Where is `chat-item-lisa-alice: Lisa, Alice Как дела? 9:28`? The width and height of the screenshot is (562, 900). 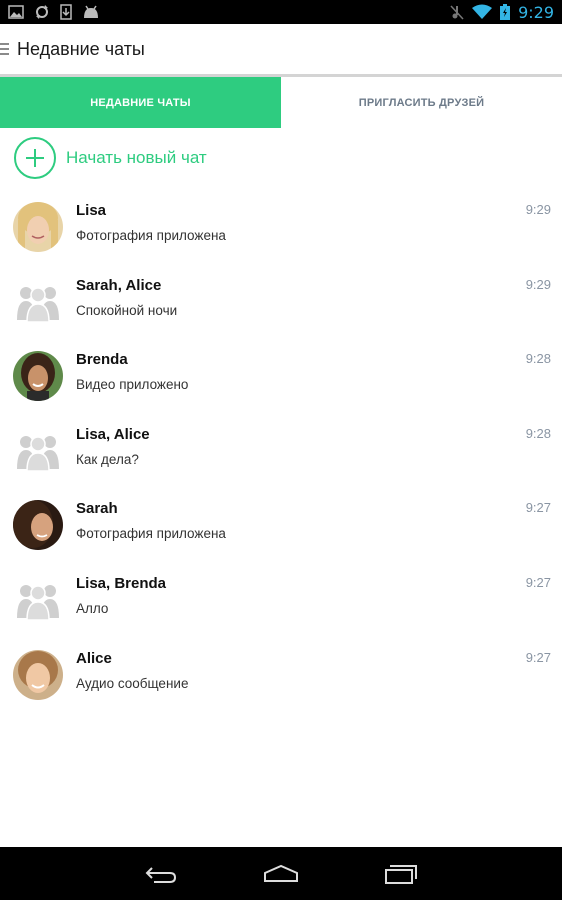
chat-item-lisa-alice: Lisa, Alice Как дела? 9:28 is located at coordinates (281, 457).